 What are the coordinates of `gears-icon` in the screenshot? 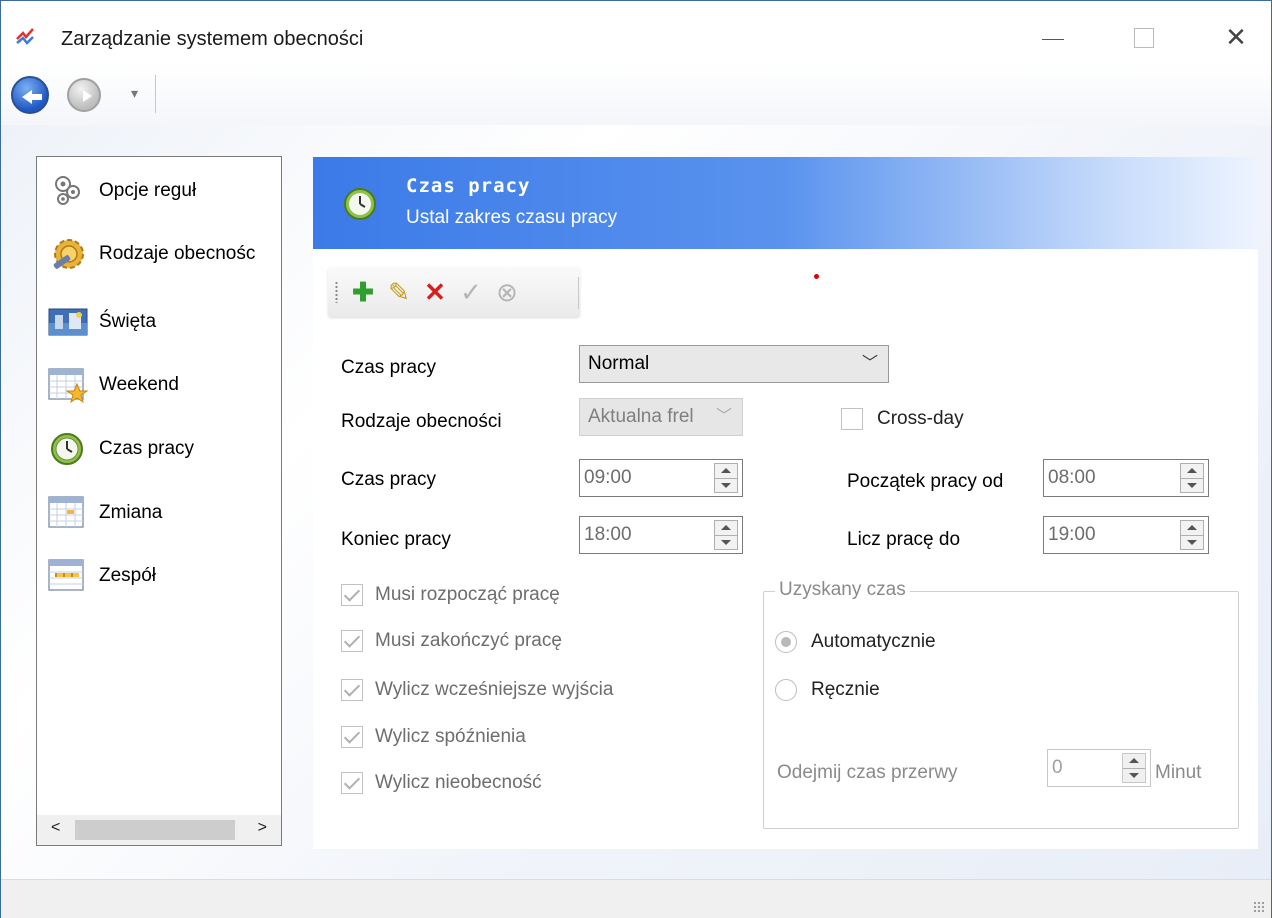 It's located at (67, 190).